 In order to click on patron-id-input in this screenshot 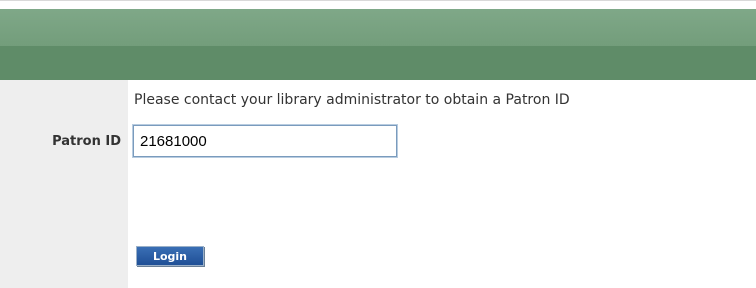, I will do `click(265, 141)`.